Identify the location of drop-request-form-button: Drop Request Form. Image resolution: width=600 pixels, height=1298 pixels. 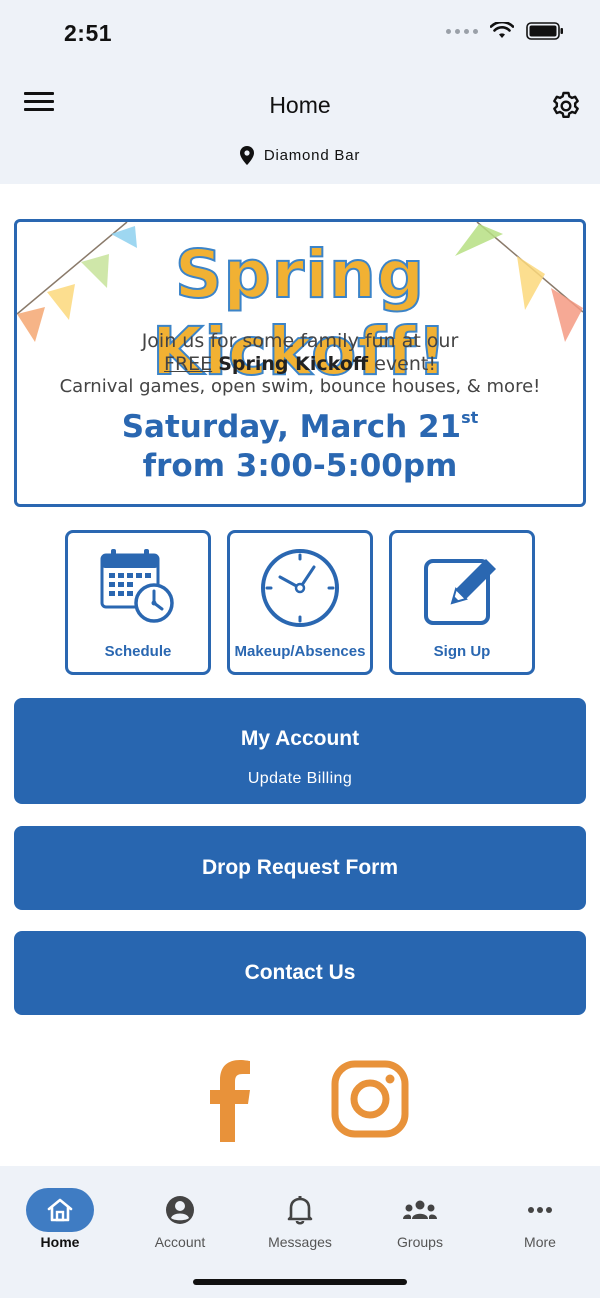
(300, 868).